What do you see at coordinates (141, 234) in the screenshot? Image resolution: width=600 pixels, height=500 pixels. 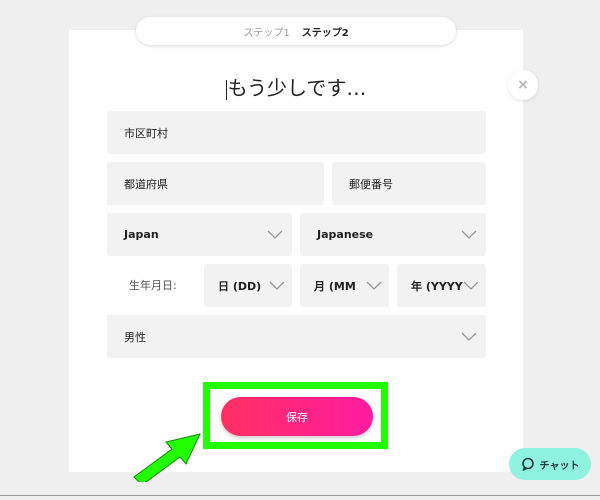 I see `country-value: Japan` at bounding box center [141, 234].